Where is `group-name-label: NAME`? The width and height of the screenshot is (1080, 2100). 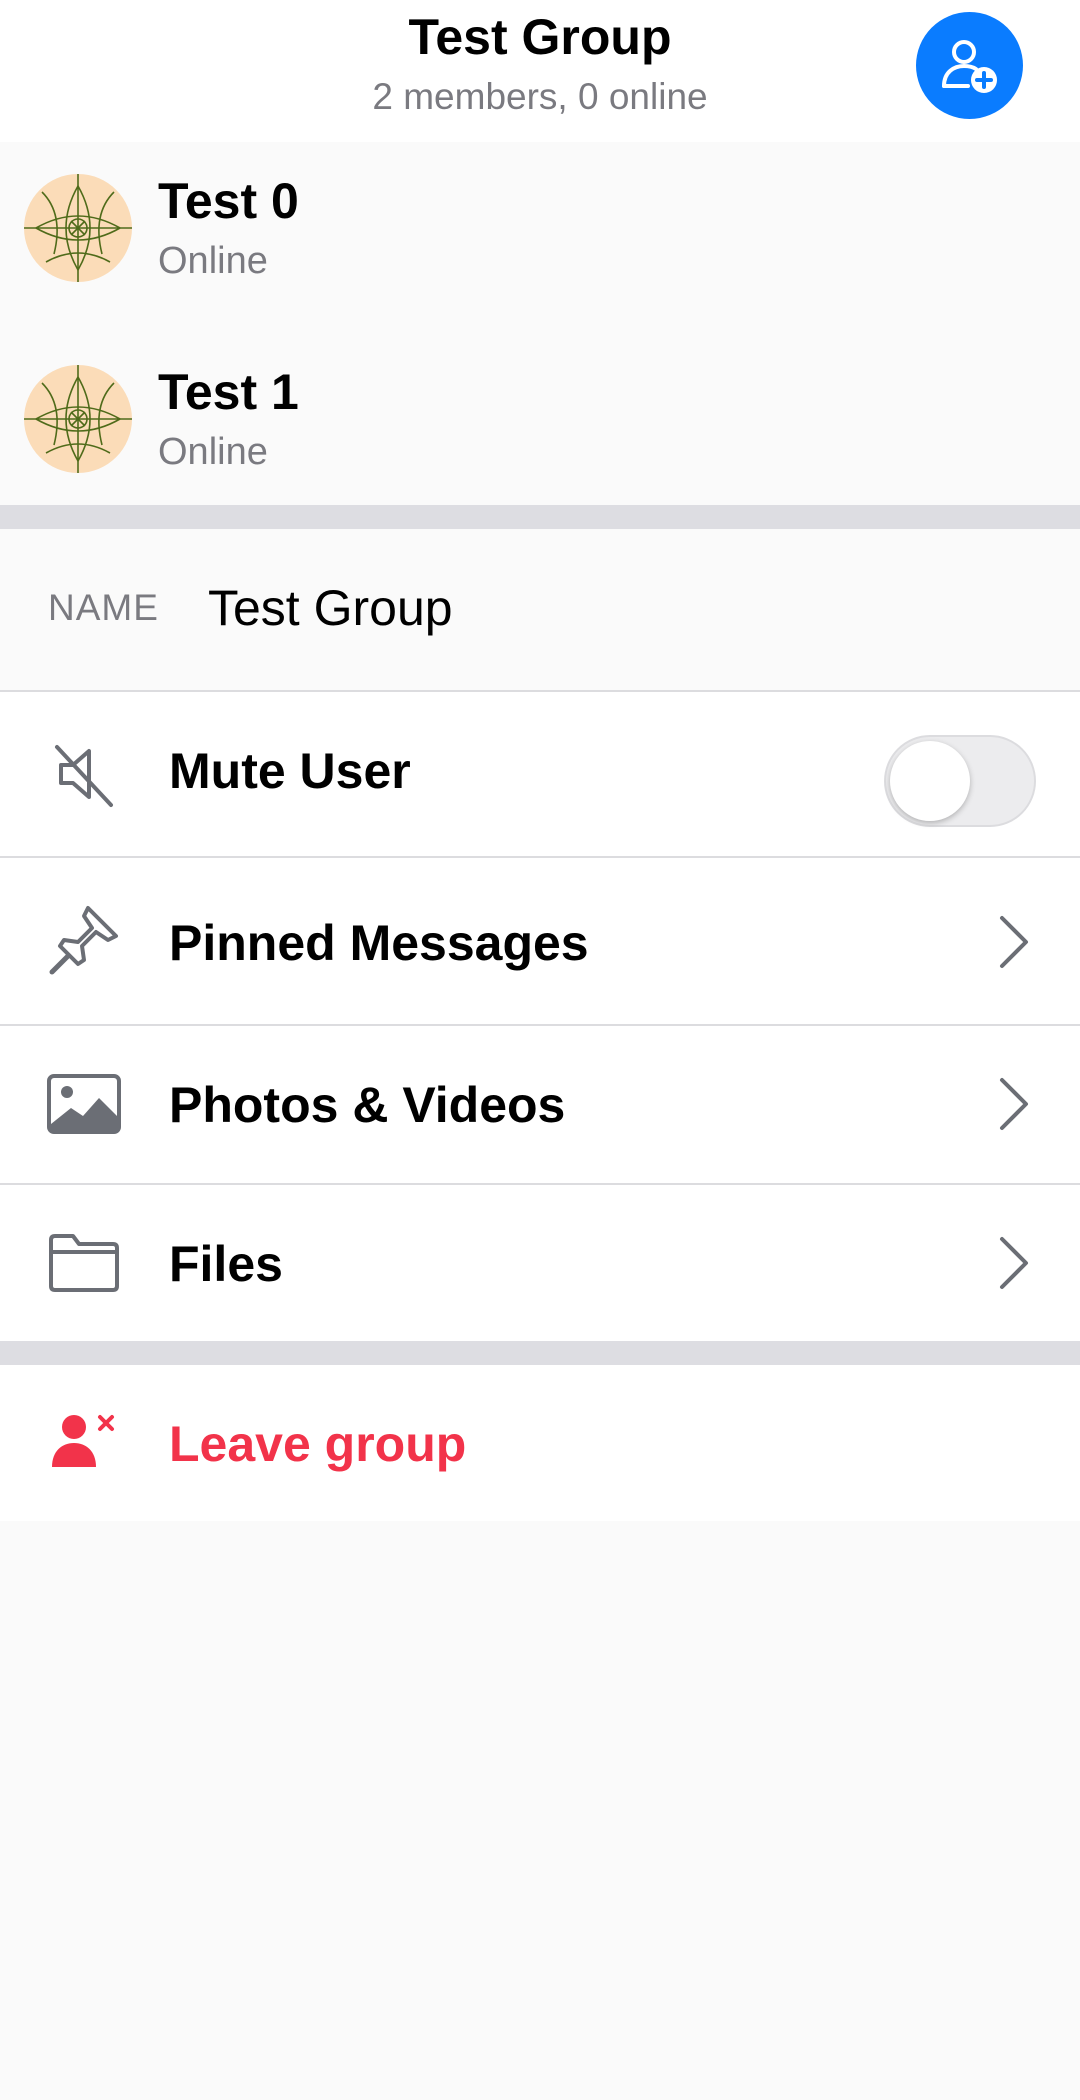 group-name-label: NAME is located at coordinates (103, 607).